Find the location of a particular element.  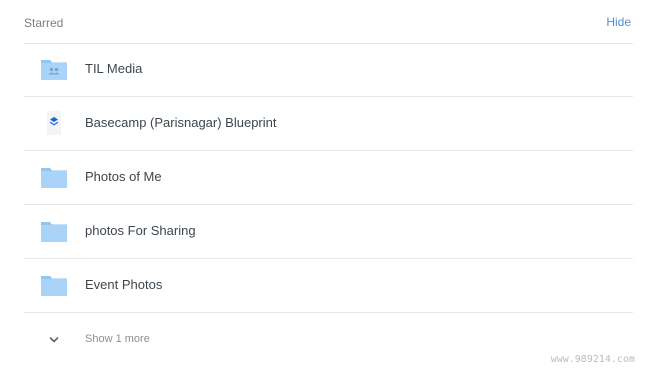

paper-doc-icon is located at coordinates (54, 123).